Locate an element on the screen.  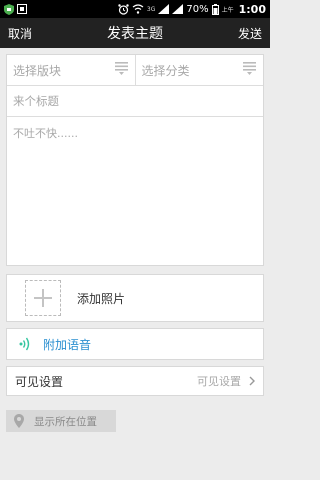
board-select-placeholder: 选择版块 is located at coordinates (37, 70).